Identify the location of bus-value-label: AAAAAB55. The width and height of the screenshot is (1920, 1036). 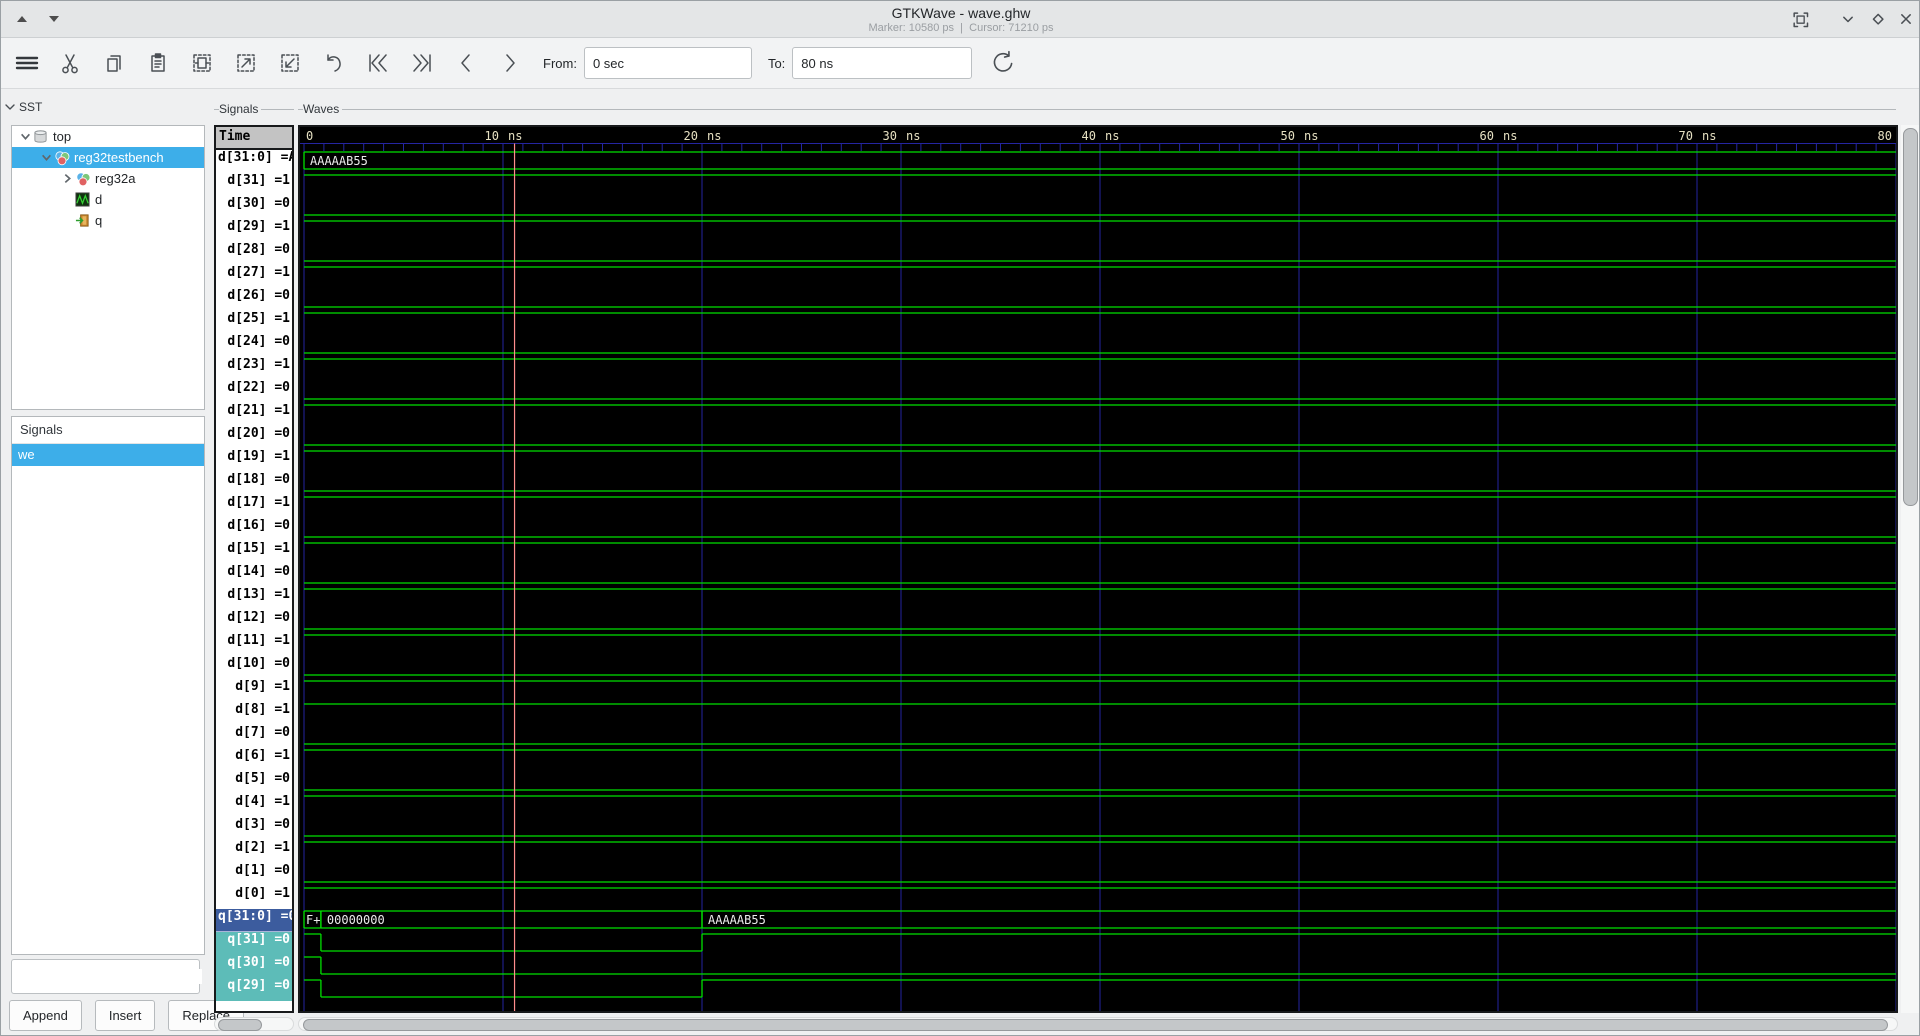
(339, 161).